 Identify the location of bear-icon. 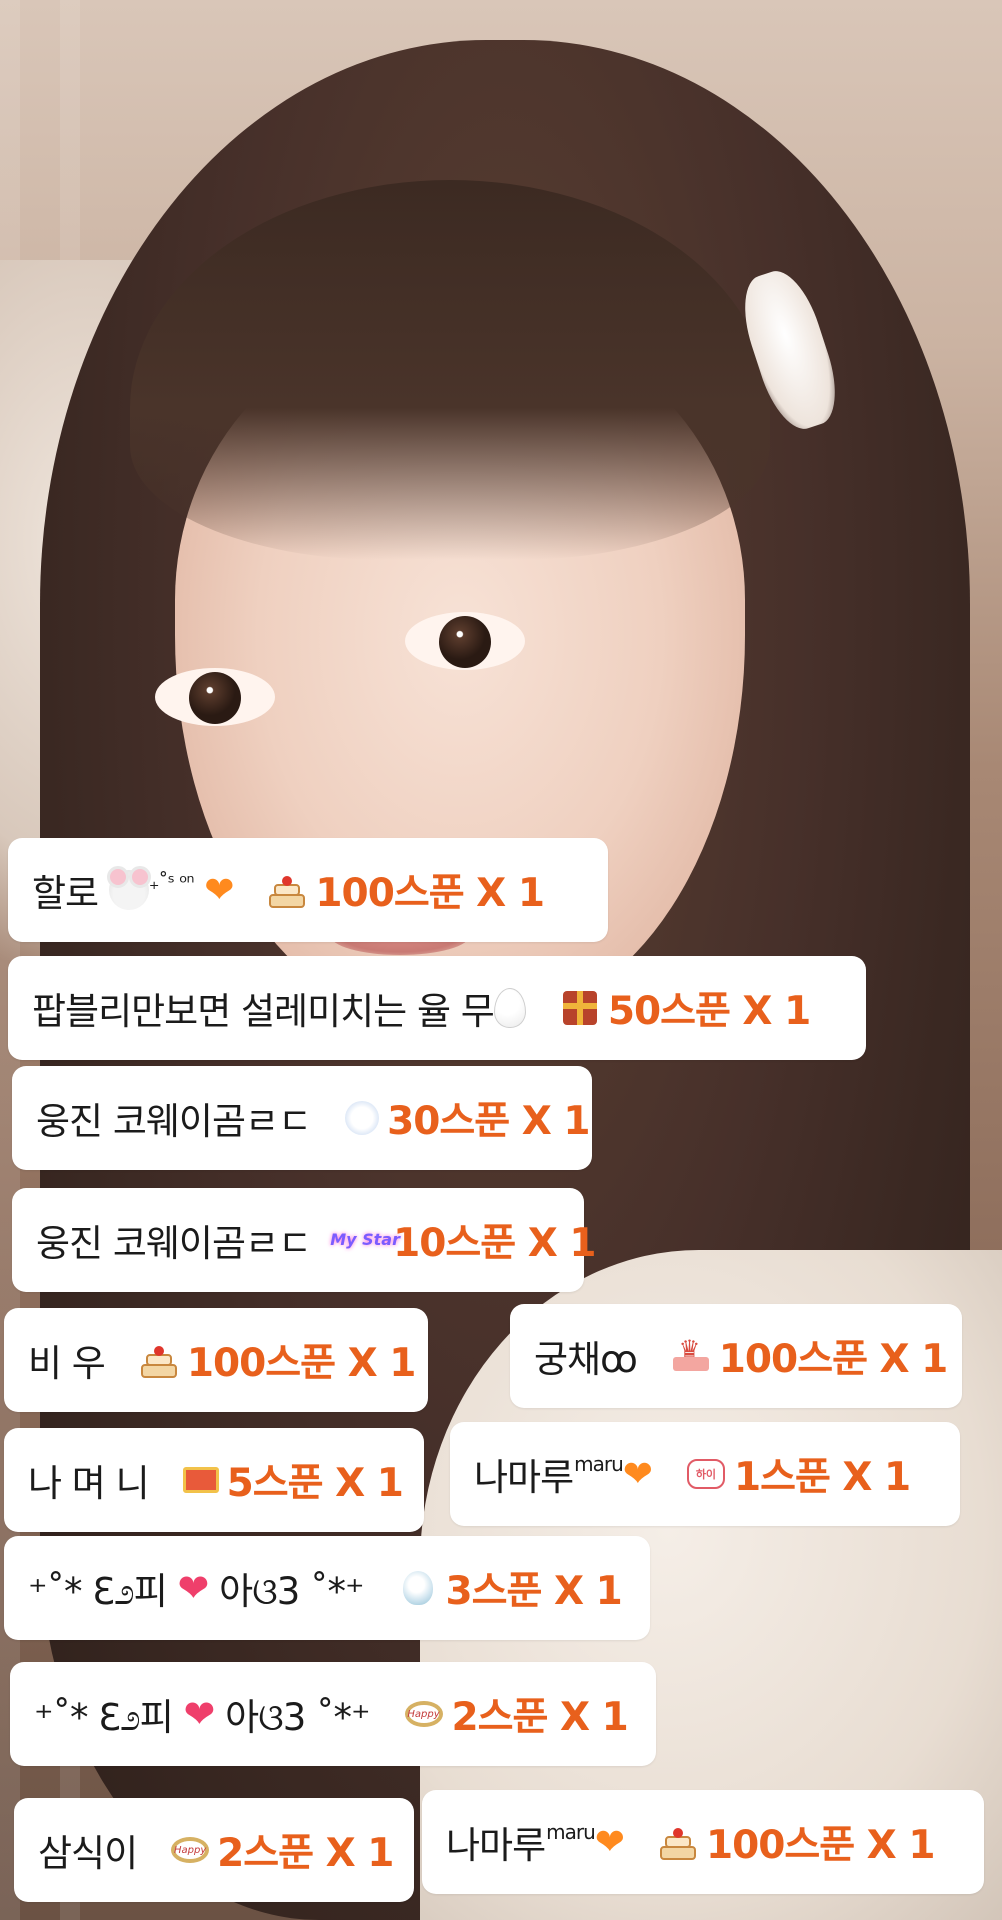
(362, 1118).